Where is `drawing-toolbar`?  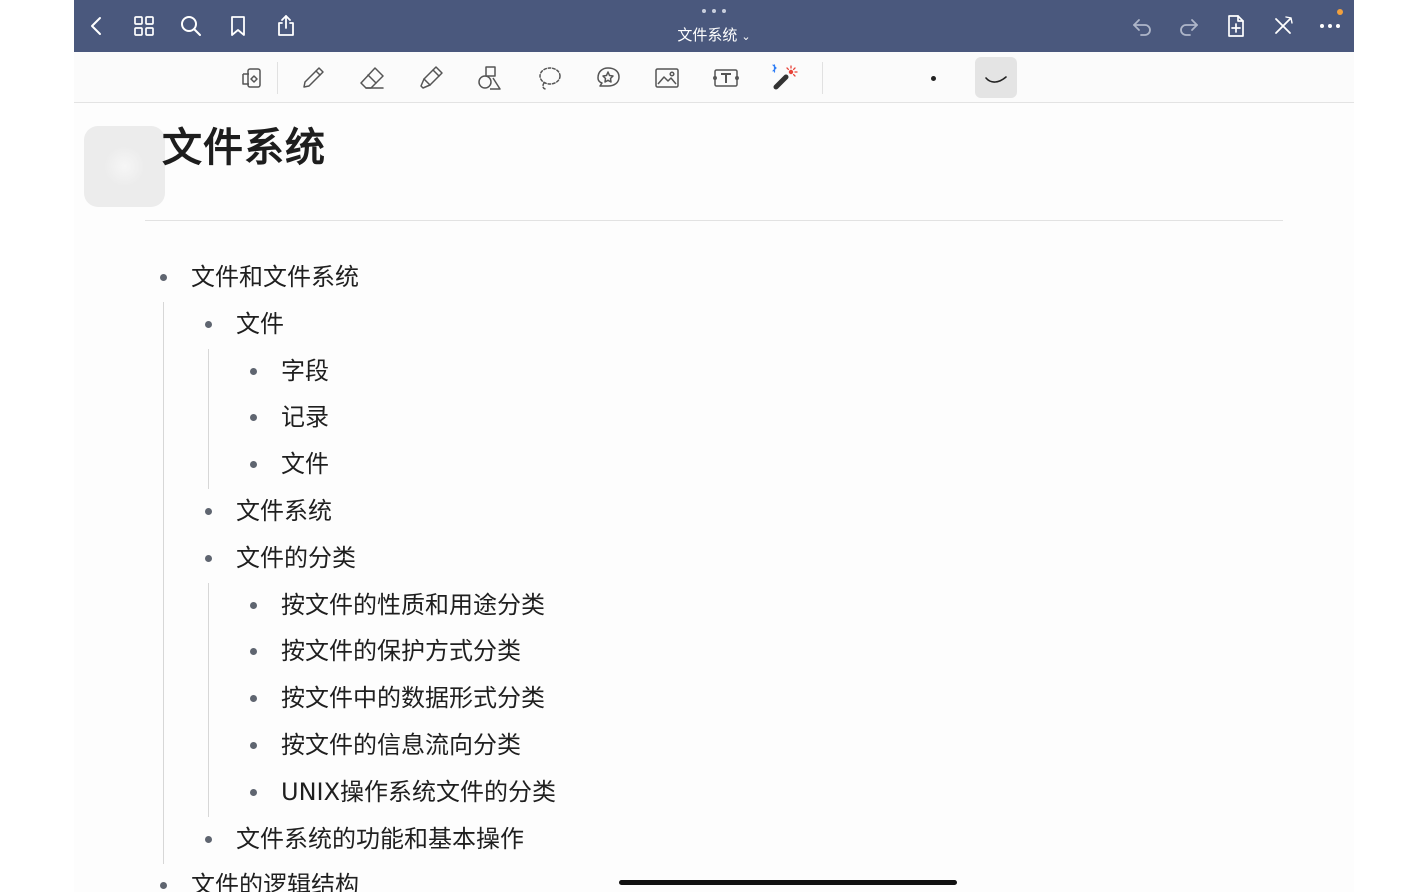 drawing-toolbar is located at coordinates (714, 77).